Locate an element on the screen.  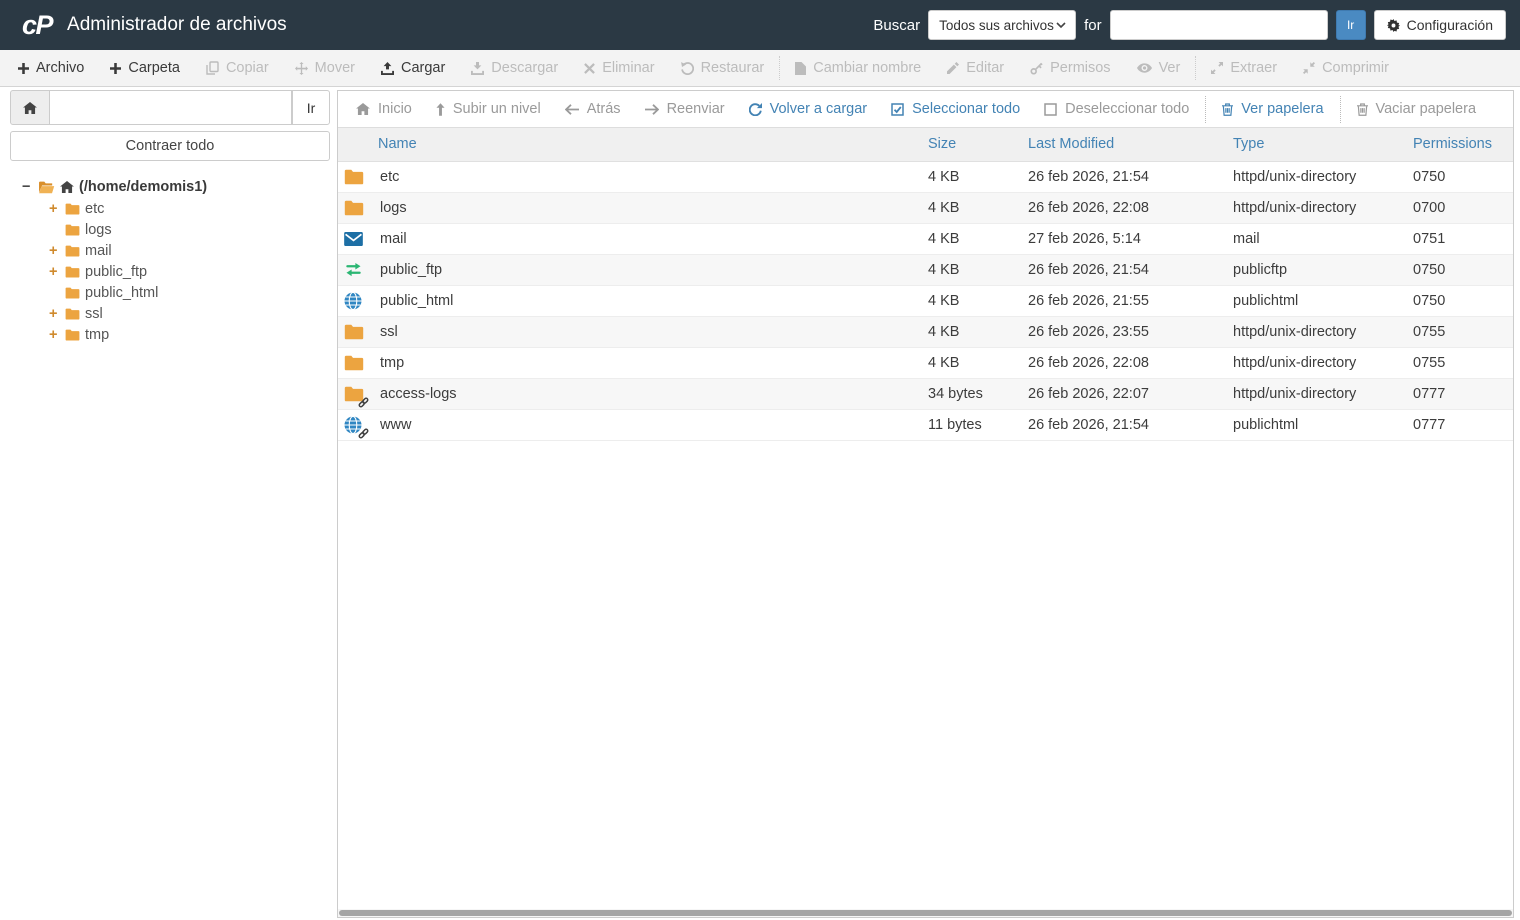
toolbar-label: Editar is located at coordinates (985, 68).